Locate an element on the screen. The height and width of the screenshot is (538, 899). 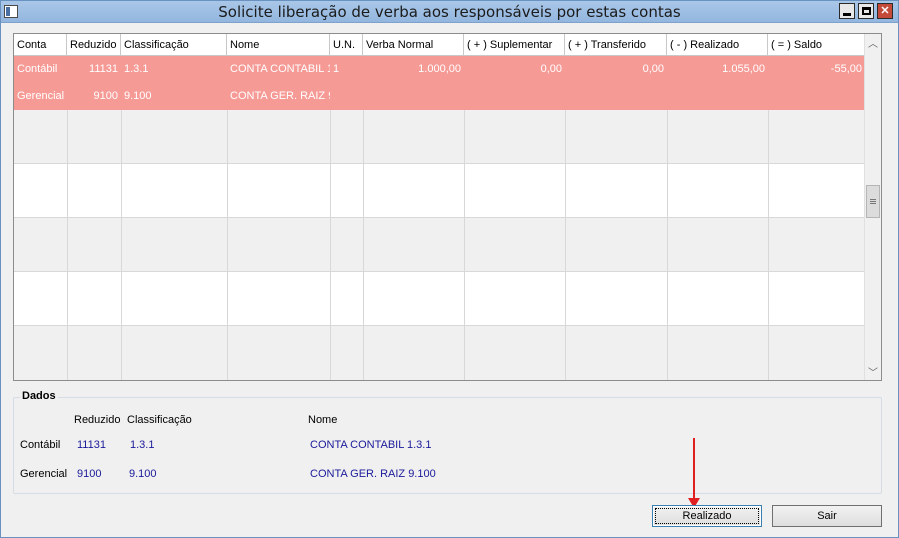
contabil-label: Contábil is located at coordinates (40, 445).